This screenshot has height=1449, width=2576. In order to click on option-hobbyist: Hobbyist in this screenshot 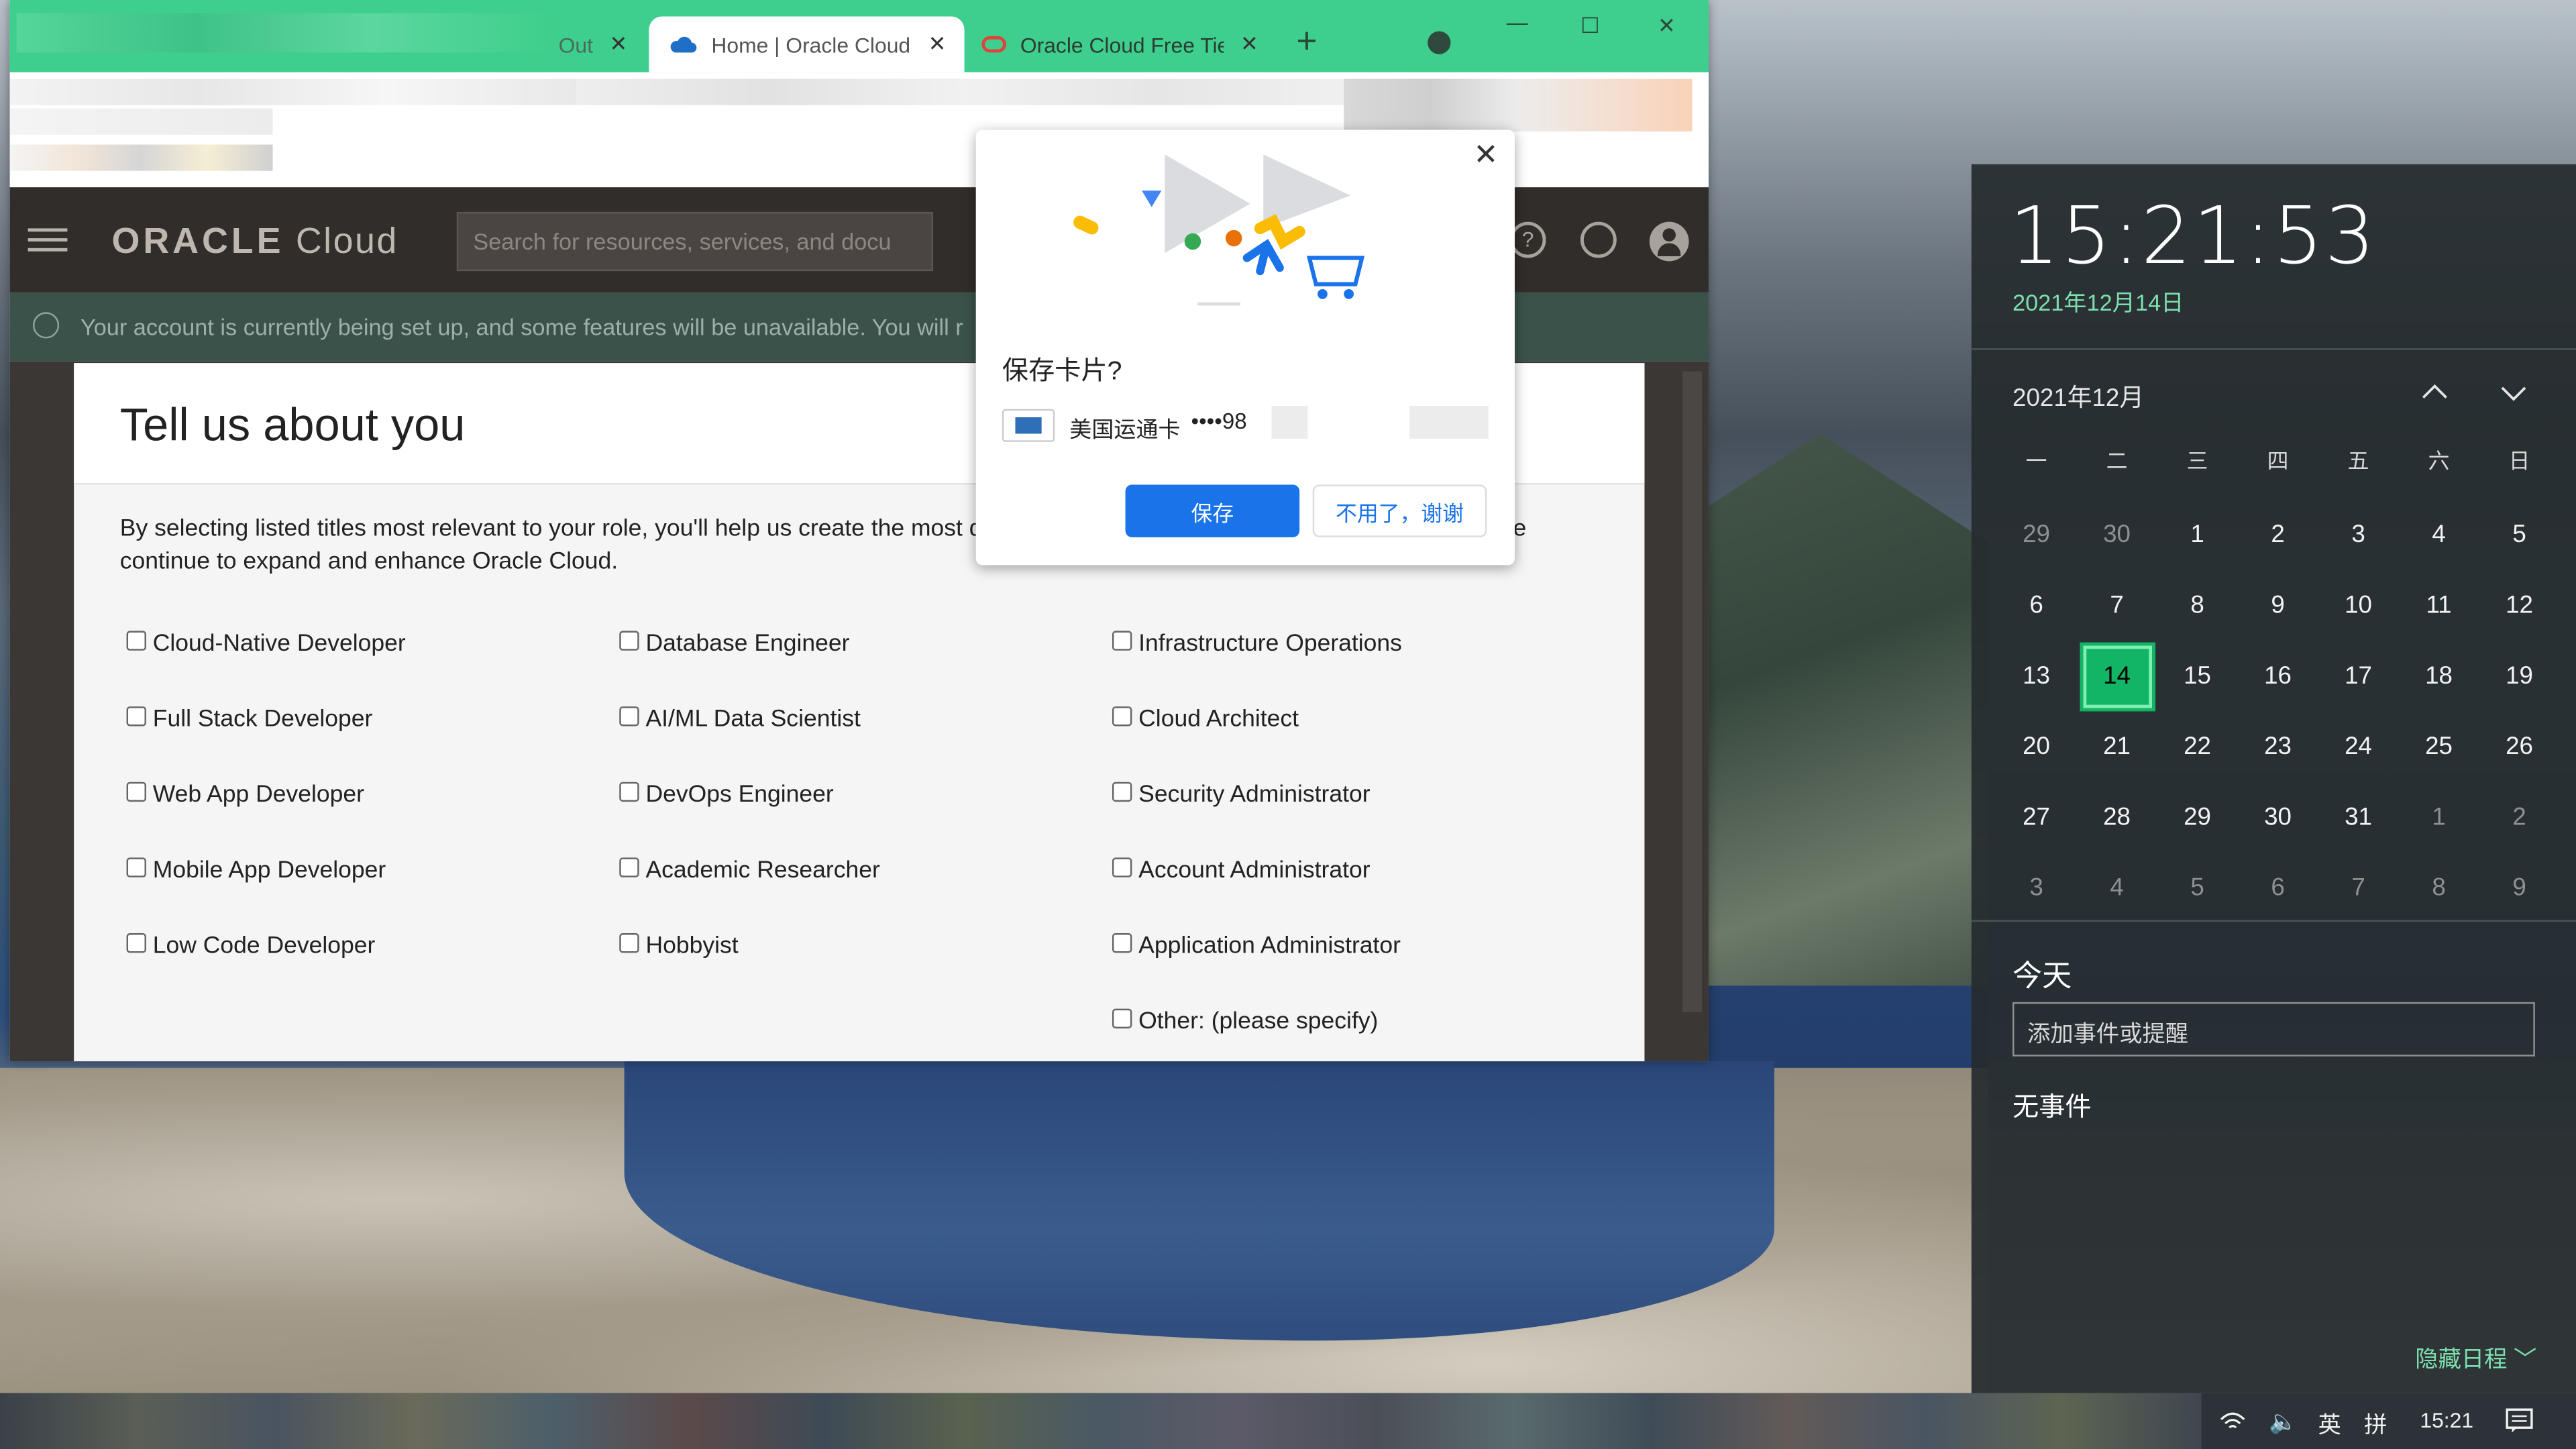, I will do `click(679, 946)`.